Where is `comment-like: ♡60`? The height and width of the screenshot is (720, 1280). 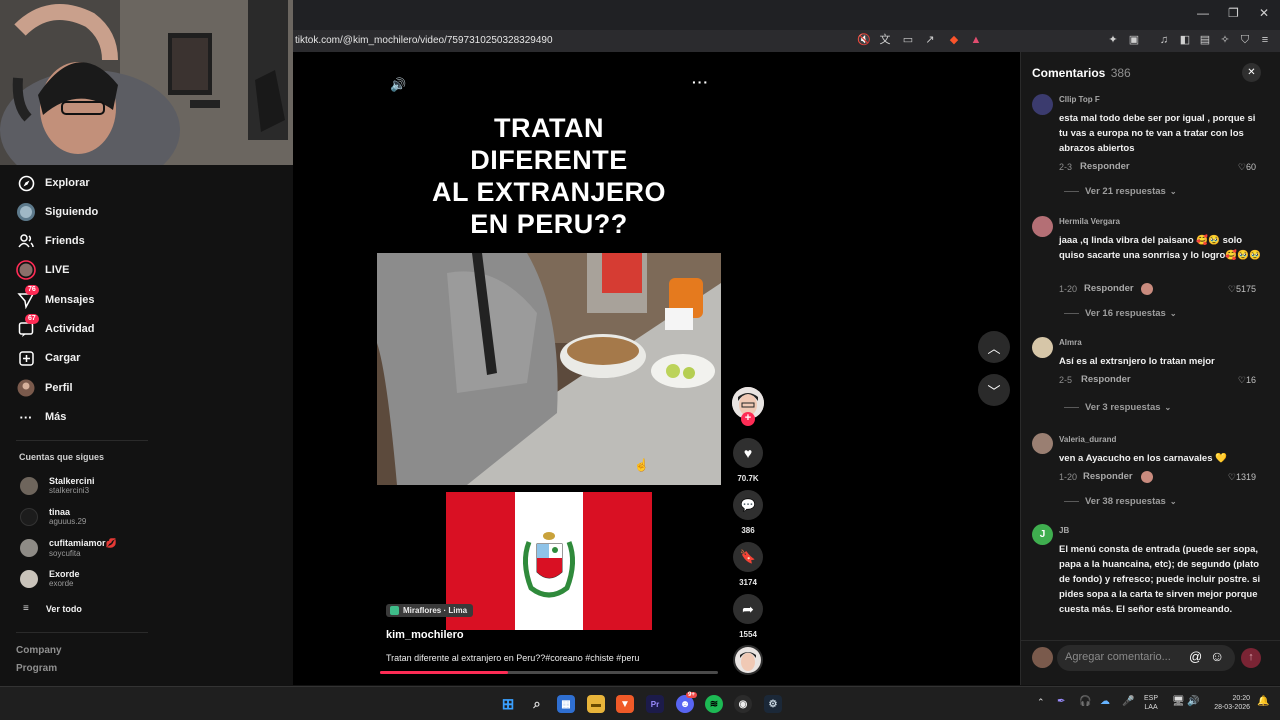 comment-like: ♡60 is located at coordinates (1236, 167).